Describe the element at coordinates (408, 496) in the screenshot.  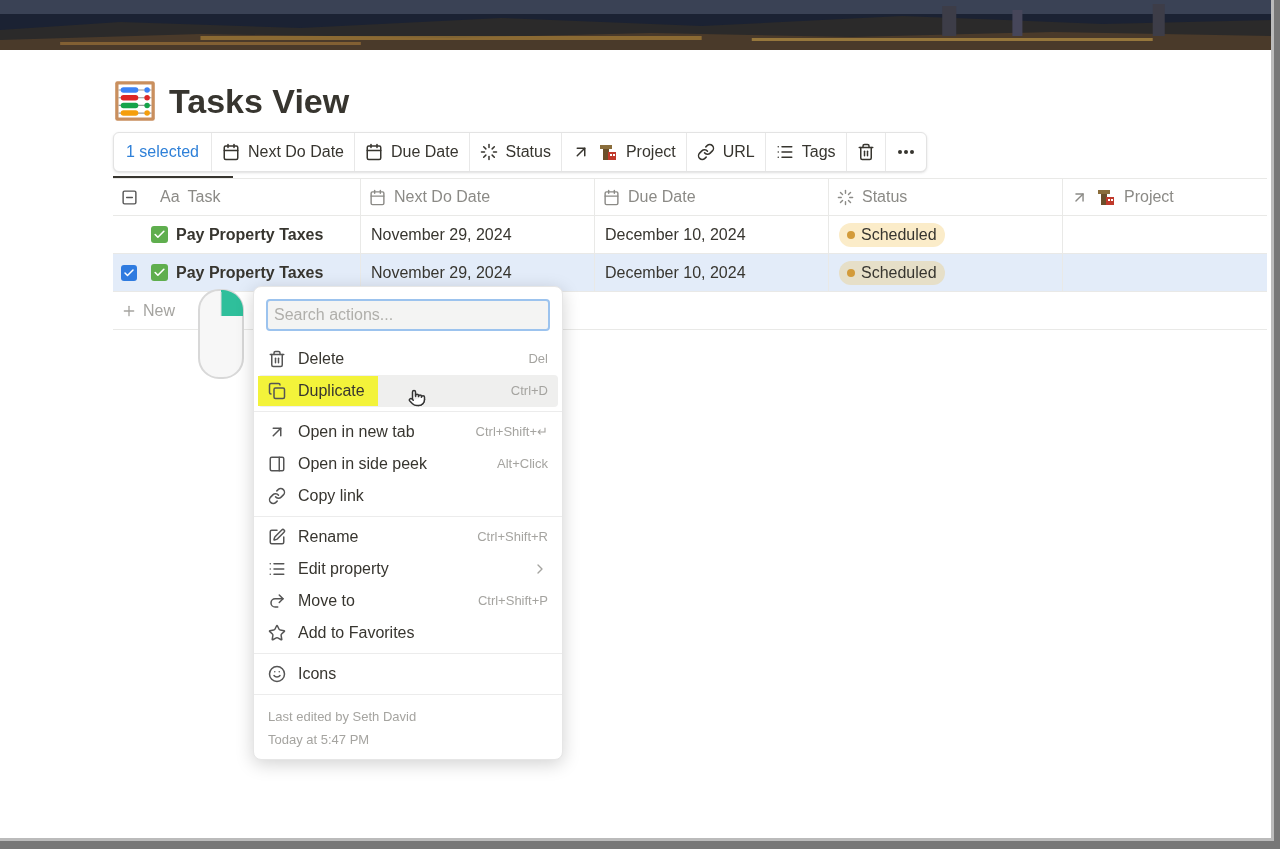
I see `menu-item: Copy link` at that location.